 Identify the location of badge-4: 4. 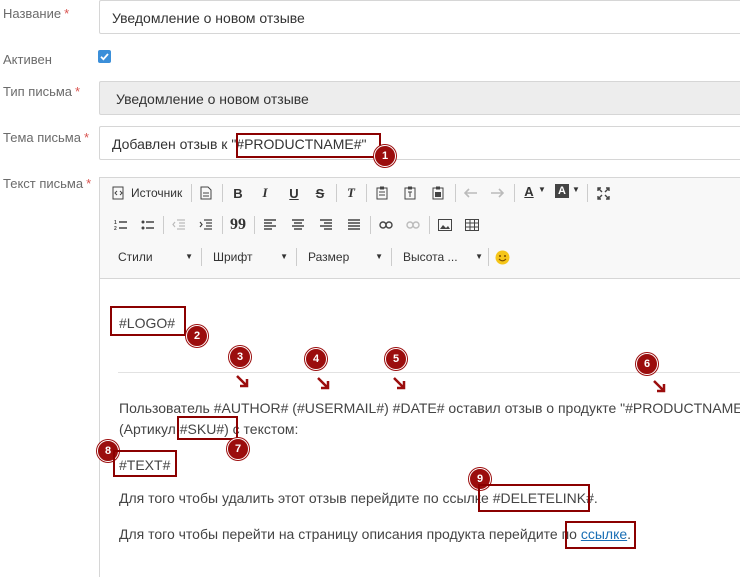
(316, 359).